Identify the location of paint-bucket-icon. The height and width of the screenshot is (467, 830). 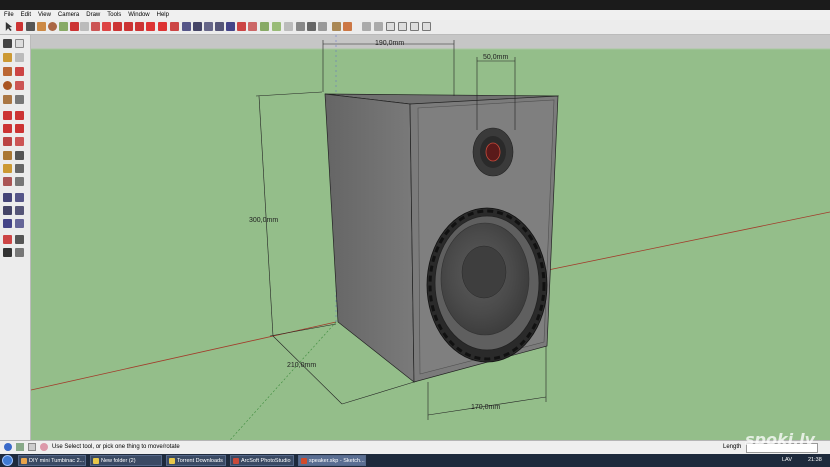
(95, 26).